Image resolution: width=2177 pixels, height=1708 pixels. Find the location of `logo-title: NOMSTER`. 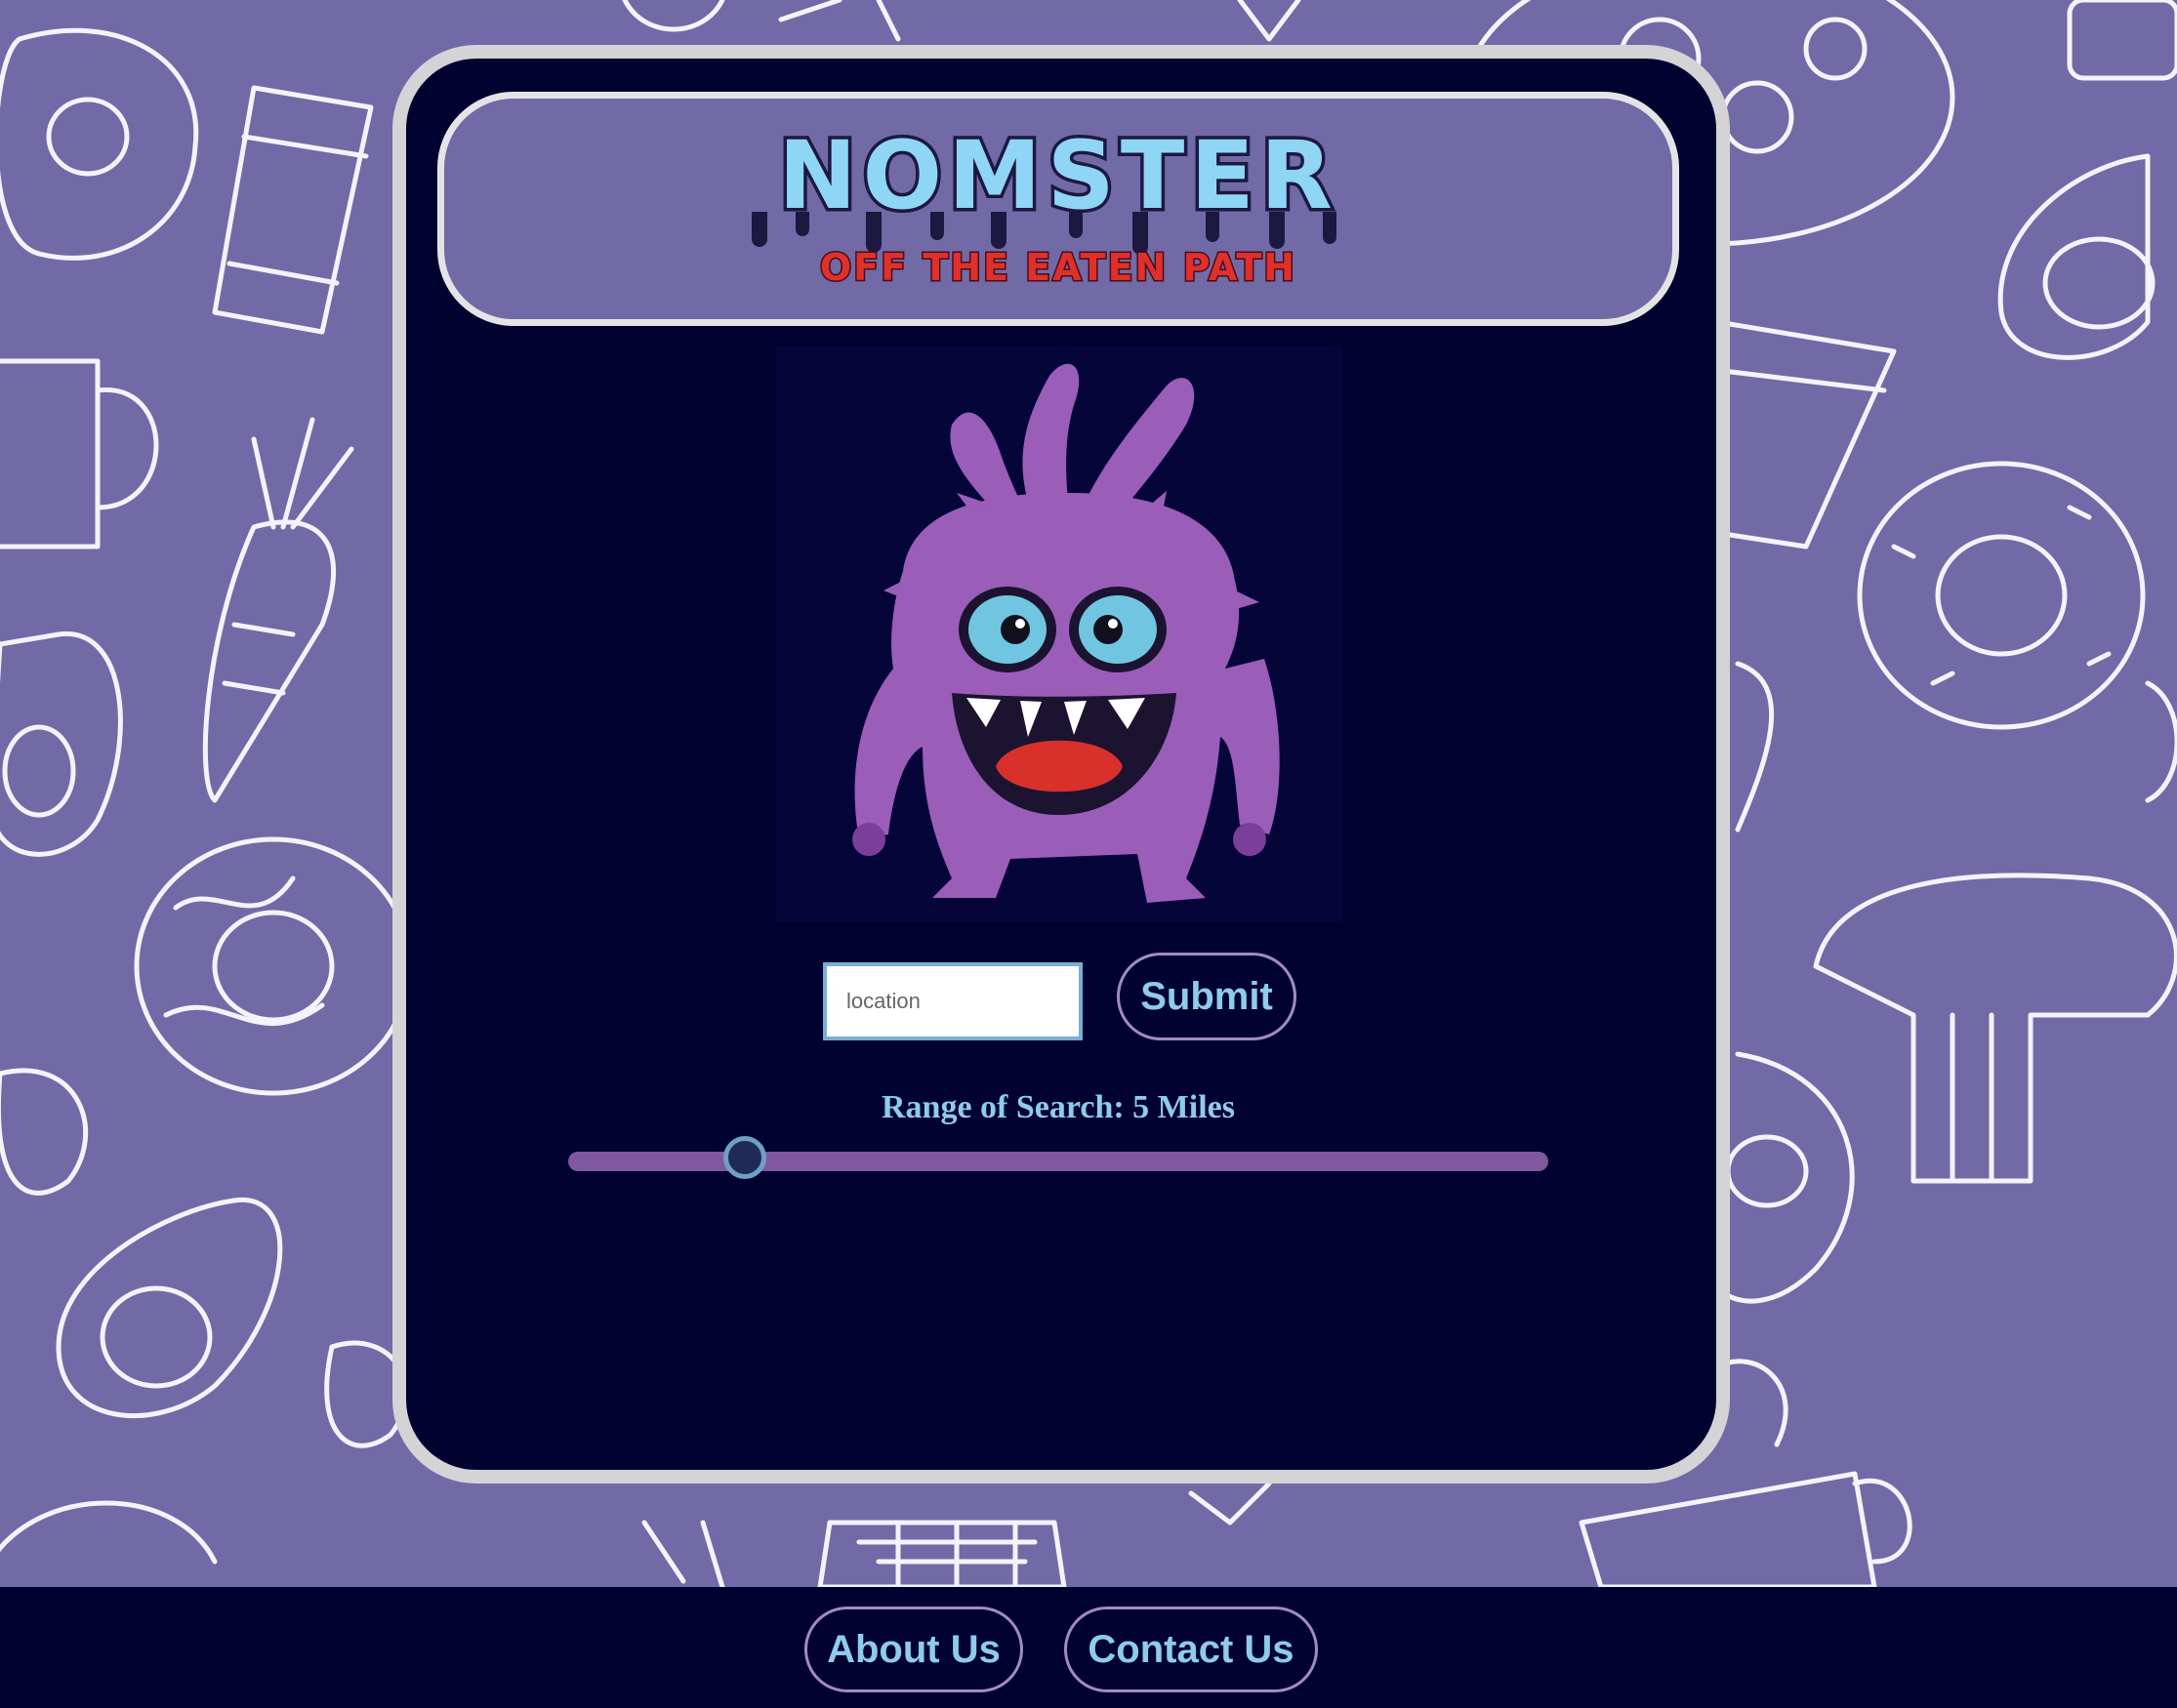

logo-title: NOMSTER is located at coordinates (1058, 175).